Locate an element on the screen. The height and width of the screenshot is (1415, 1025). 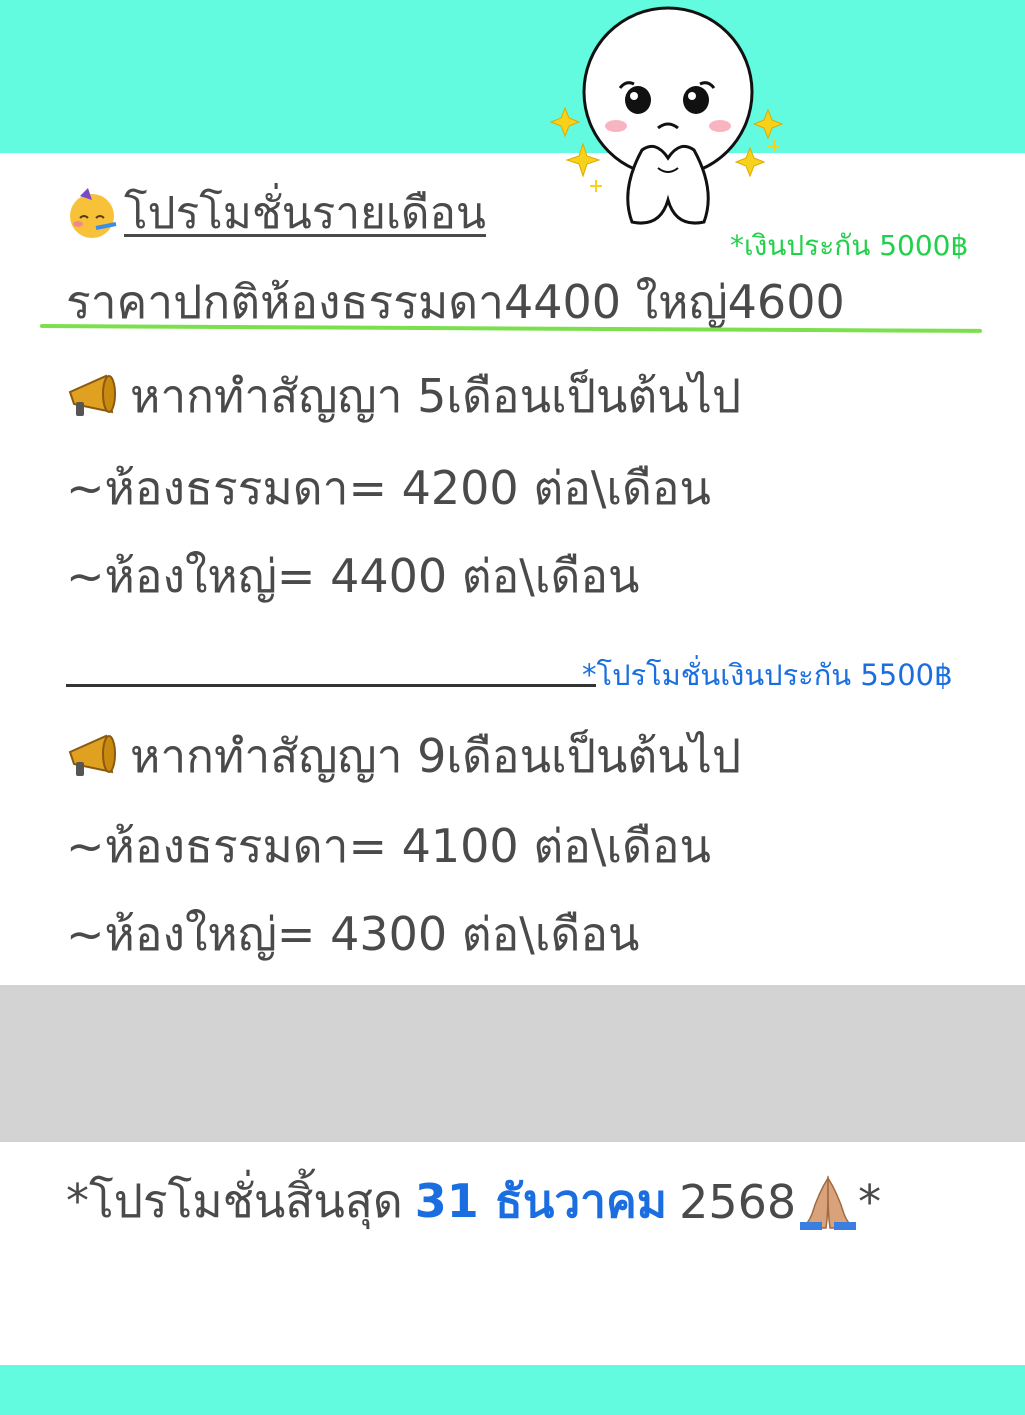
party-face-icon is located at coordinates (93, 213).